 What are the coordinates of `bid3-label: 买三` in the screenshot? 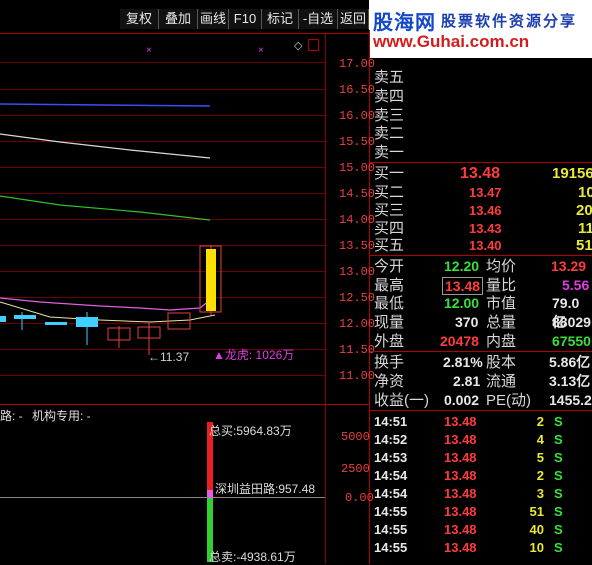 It's located at (389, 210).